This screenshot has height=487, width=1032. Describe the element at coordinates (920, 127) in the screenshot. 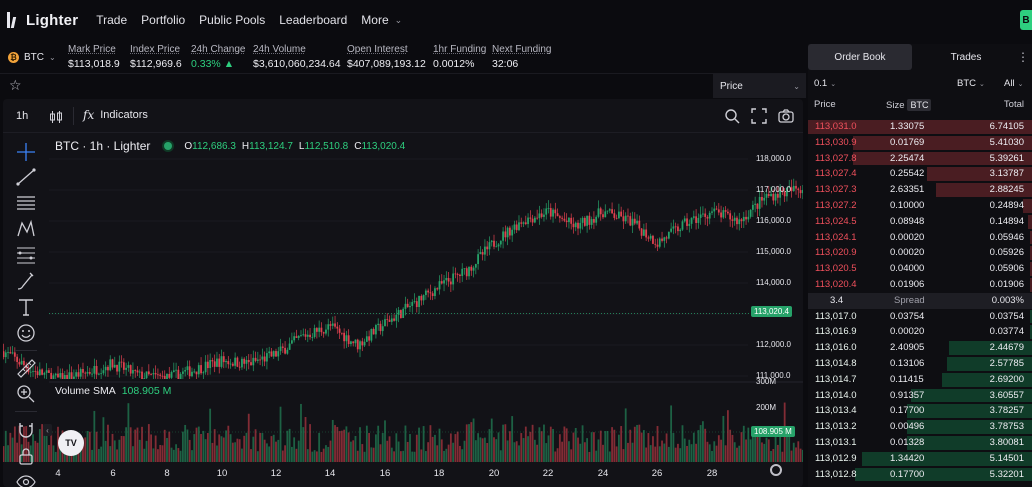

I see `ask-row: 113,031.0 1.33075 6.74105` at that location.